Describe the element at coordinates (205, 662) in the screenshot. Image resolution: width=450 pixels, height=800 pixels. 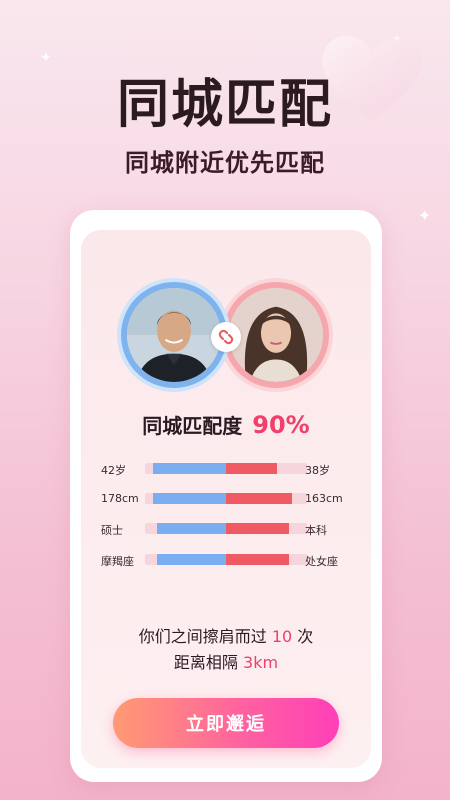
I see `distance-prefix: 距离相隔` at that location.